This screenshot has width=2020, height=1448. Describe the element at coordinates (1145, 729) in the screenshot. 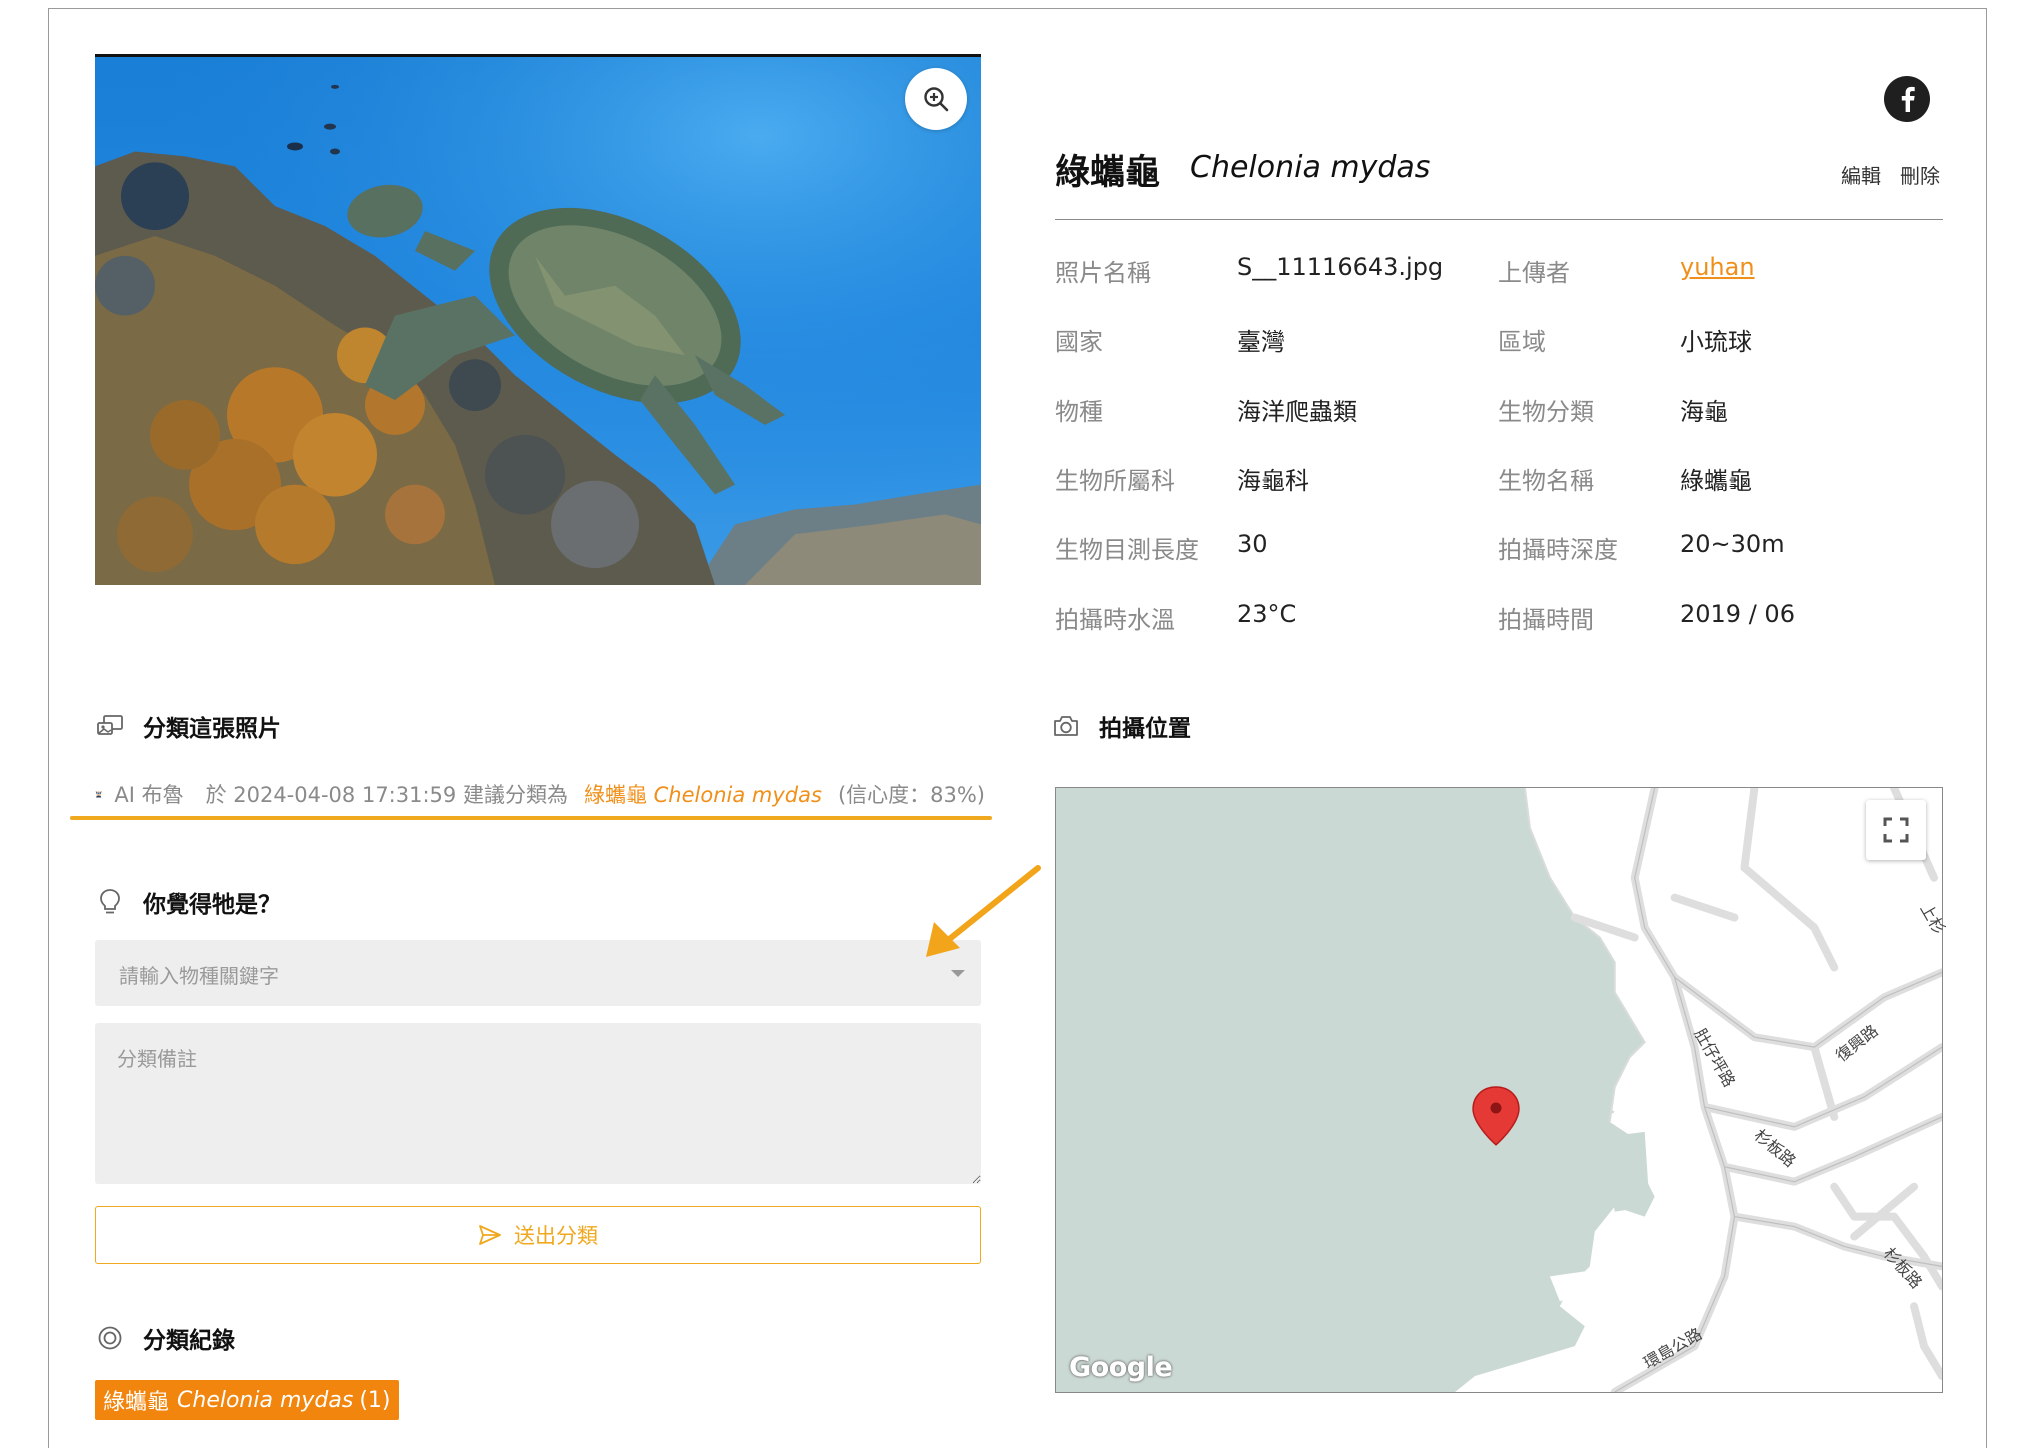

I see `location-heading-text: 拍攝位置` at that location.